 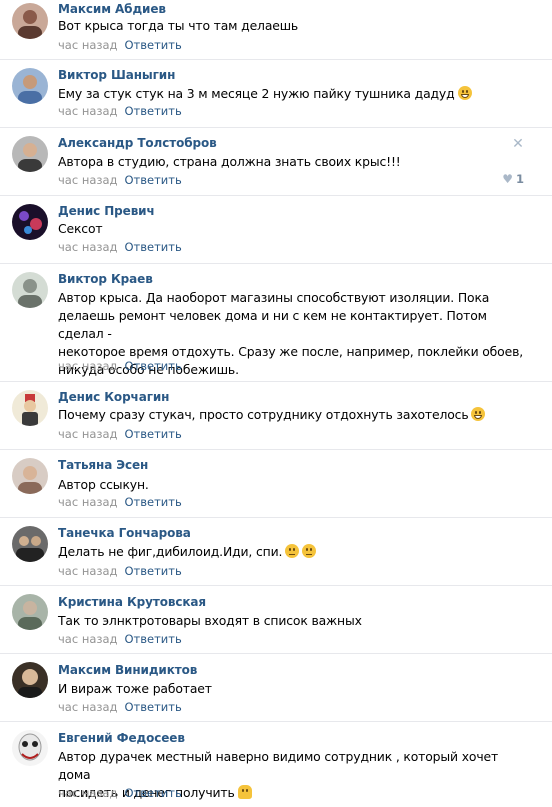 What do you see at coordinates (244, 792) in the screenshot?
I see `person-emoji-icon` at bounding box center [244, 792].